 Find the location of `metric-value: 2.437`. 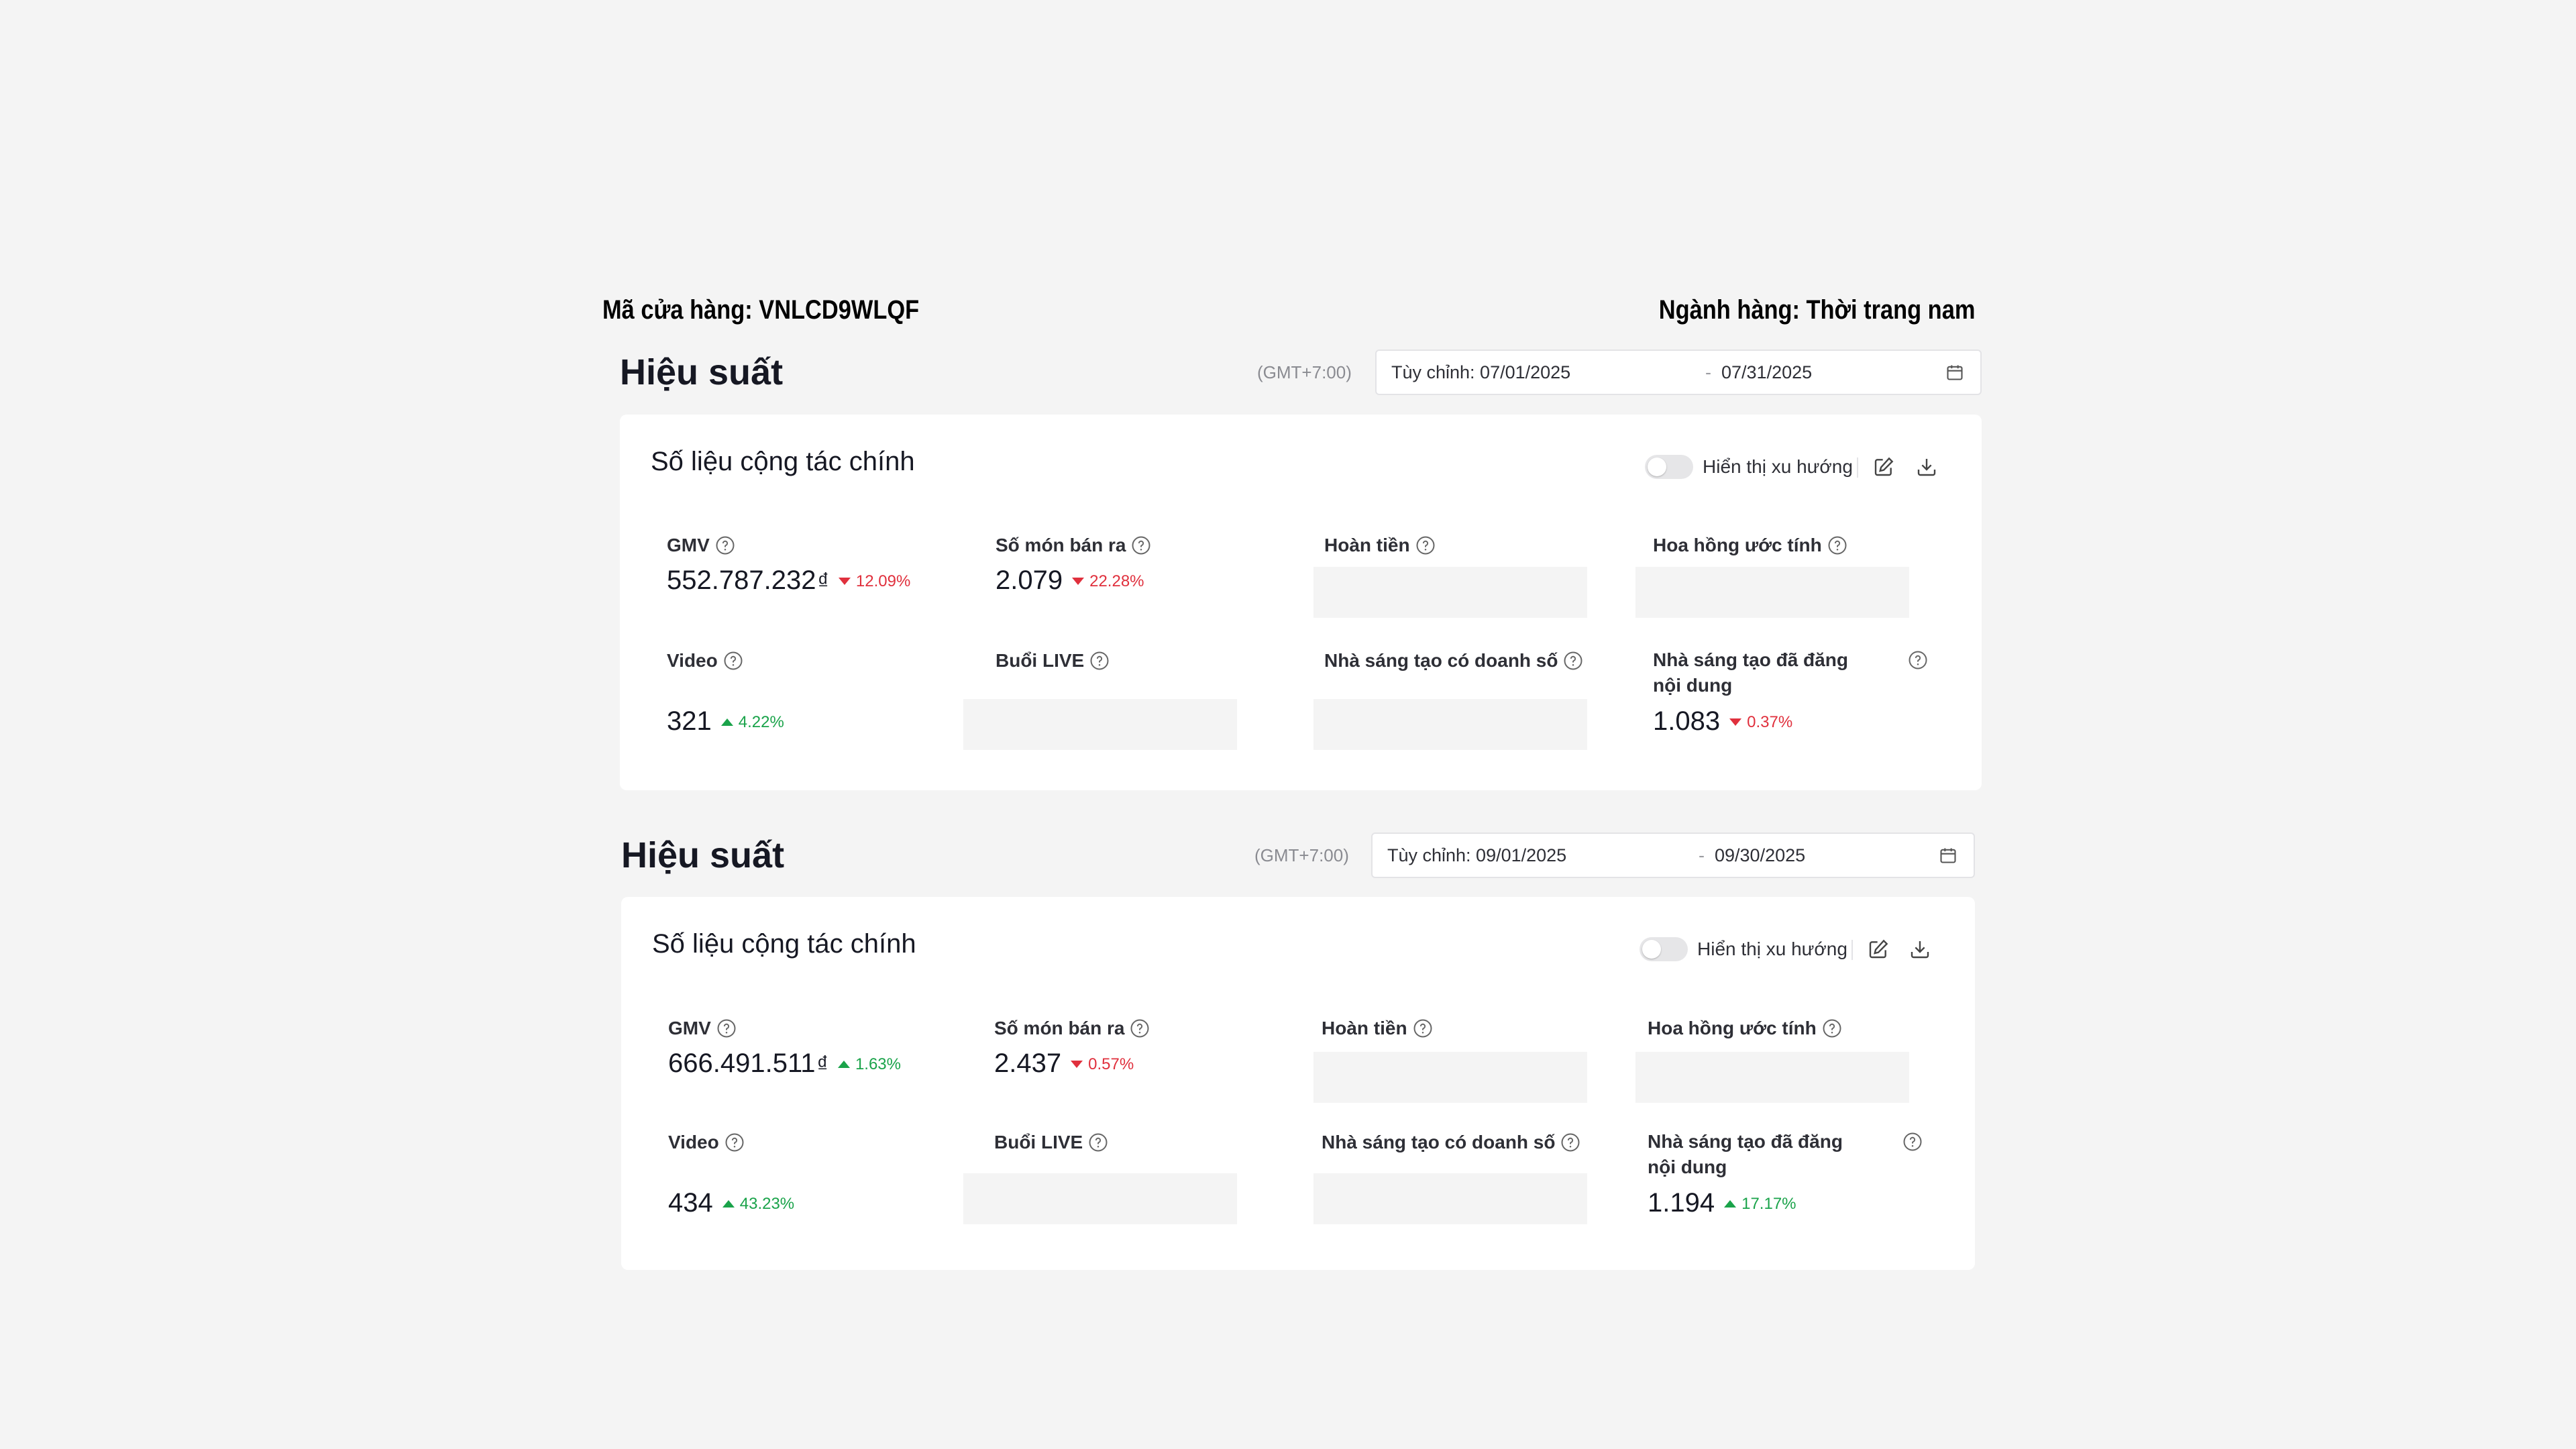

metric-value: 2.437 is located at coordinates (1028, 1063).